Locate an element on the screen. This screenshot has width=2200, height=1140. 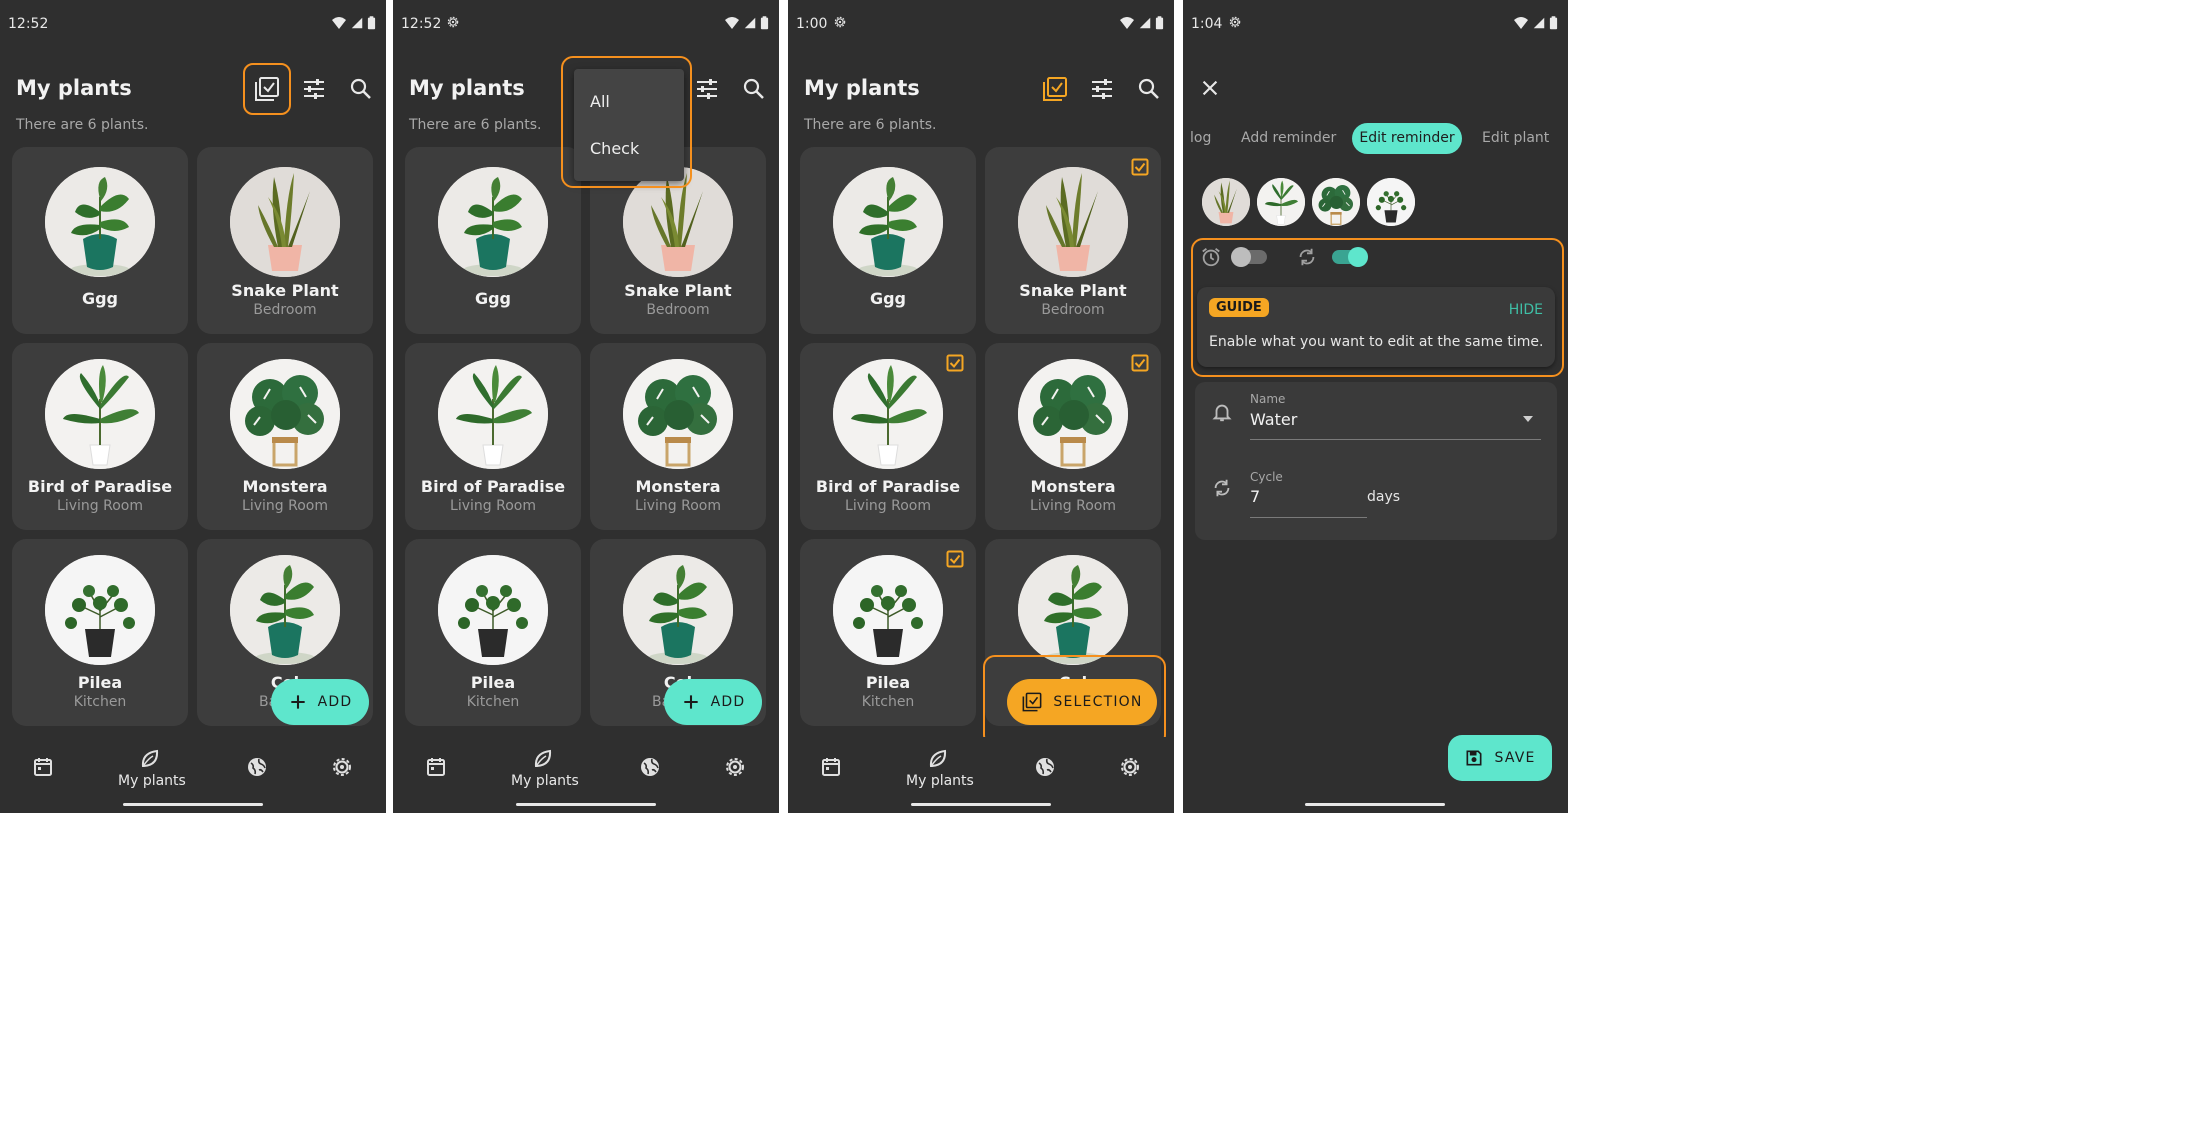
plant-name: Monstera is located at coordinates (1073, 486).